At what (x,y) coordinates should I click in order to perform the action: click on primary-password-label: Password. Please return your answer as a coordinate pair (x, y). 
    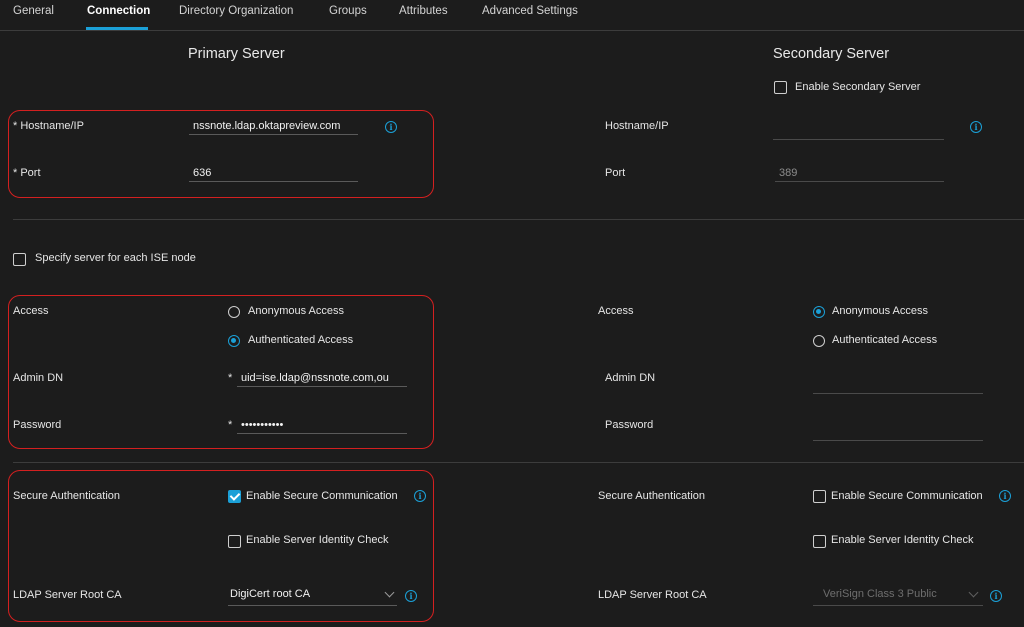
    Looking at the image, I should click on (37, 425).